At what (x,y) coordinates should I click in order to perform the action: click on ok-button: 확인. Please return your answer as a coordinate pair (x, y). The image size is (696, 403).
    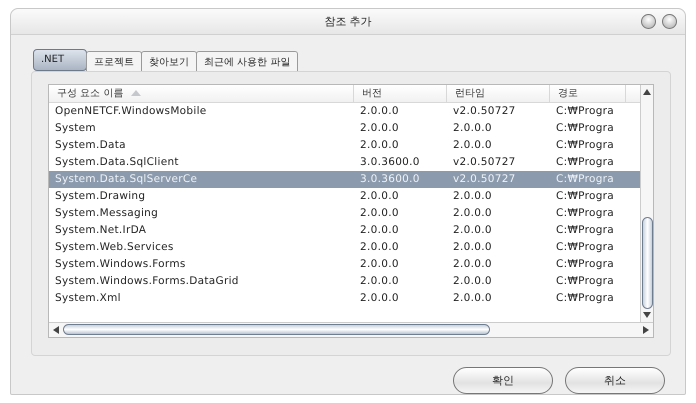
    Looking at the image, I should click on (503, 380).